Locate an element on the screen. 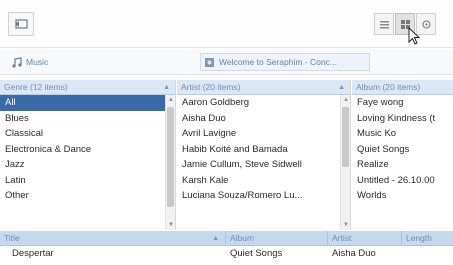 Image resolution: width=453 pixels, height=265 pixels. back-button is located at coordinates (21, 24).